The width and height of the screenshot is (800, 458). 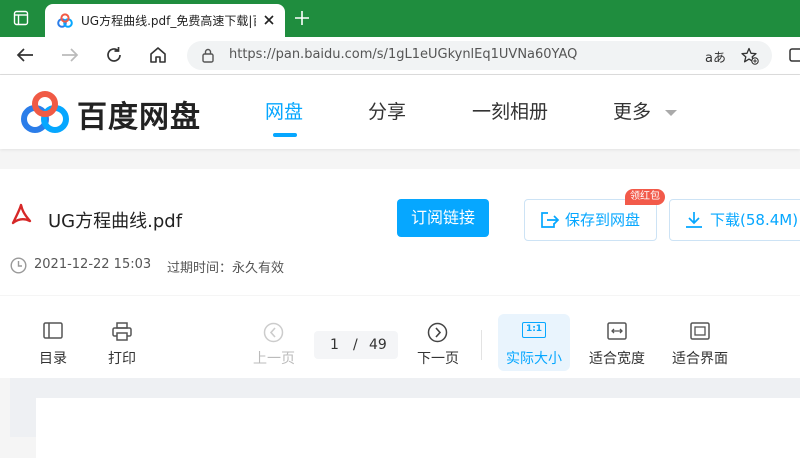 What do you see at coordinates (122, 331) in the screenshot?
I see `printer-icon` at bounding box center [122, 331].